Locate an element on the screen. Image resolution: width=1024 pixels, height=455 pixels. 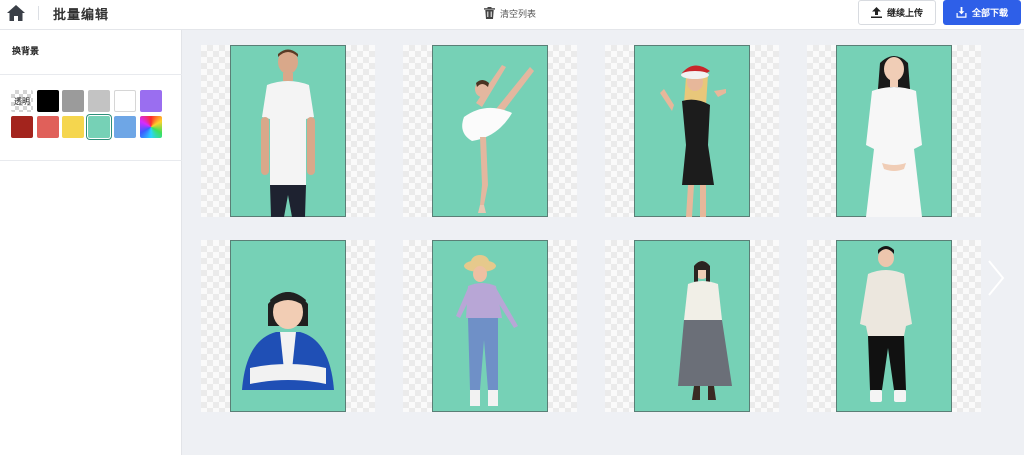
swatch-custom-color is located at coordinates (151, 127).